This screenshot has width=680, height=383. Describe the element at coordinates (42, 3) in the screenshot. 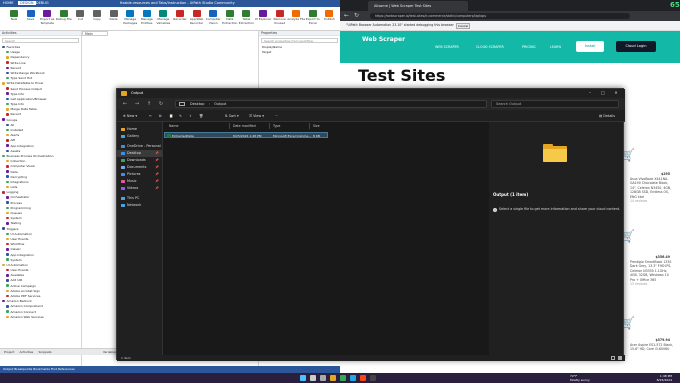

I see `menu-debug: DEBUG` at that location.